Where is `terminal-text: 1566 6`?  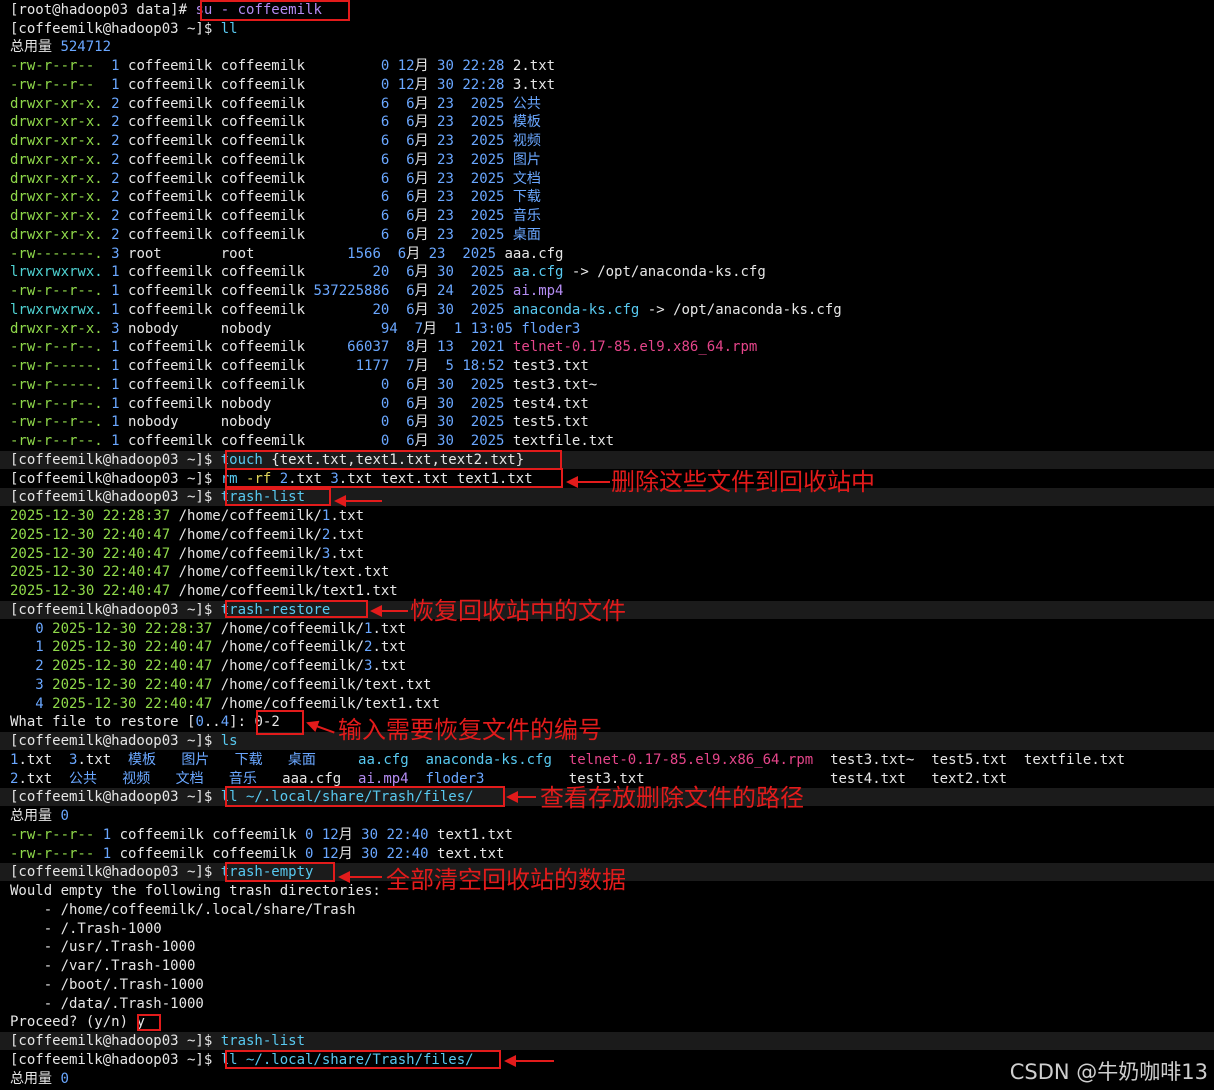
terminal-text: 1566 6 is located at coordinates (377, 254).